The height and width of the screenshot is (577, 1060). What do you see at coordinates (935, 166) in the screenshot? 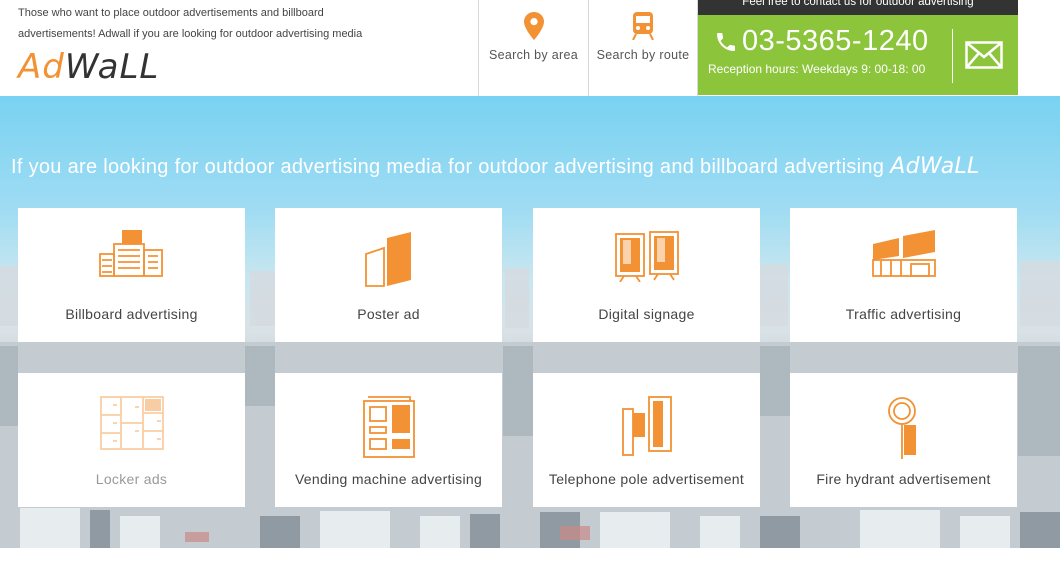
I see `hero-logo: AdWaLL` at bounding box center [935, 166].